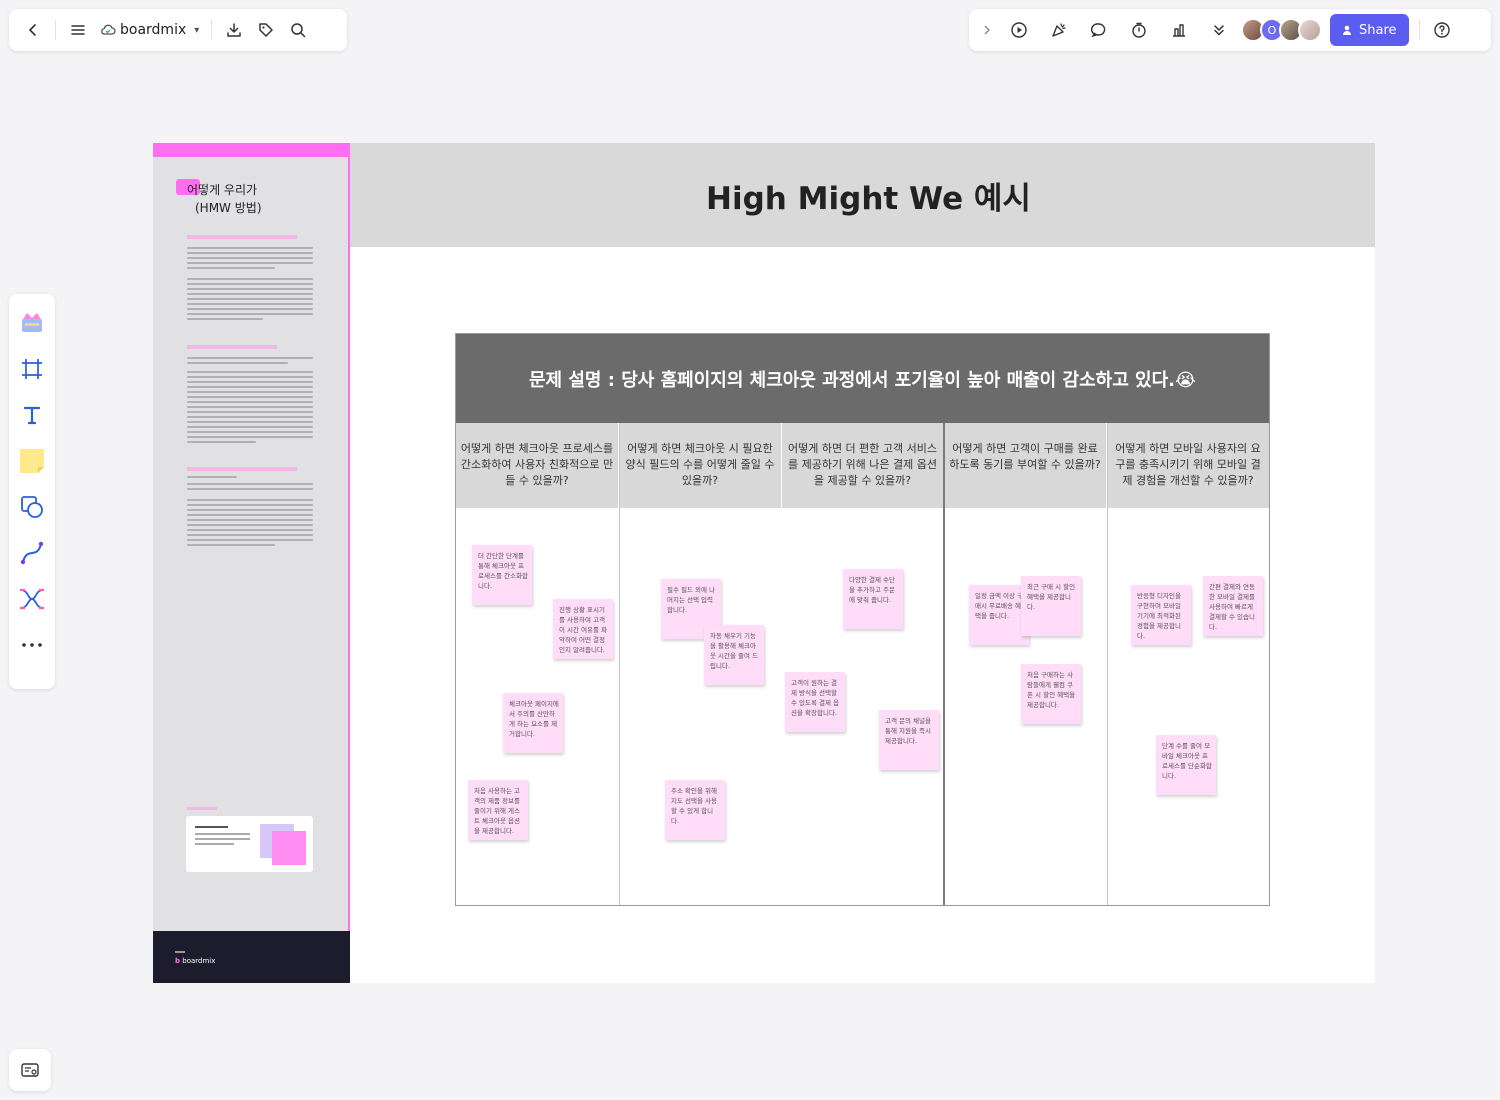 The height and width of the screenshot is (1100, 1500). I want to click on help-button, so click(1442, 30).